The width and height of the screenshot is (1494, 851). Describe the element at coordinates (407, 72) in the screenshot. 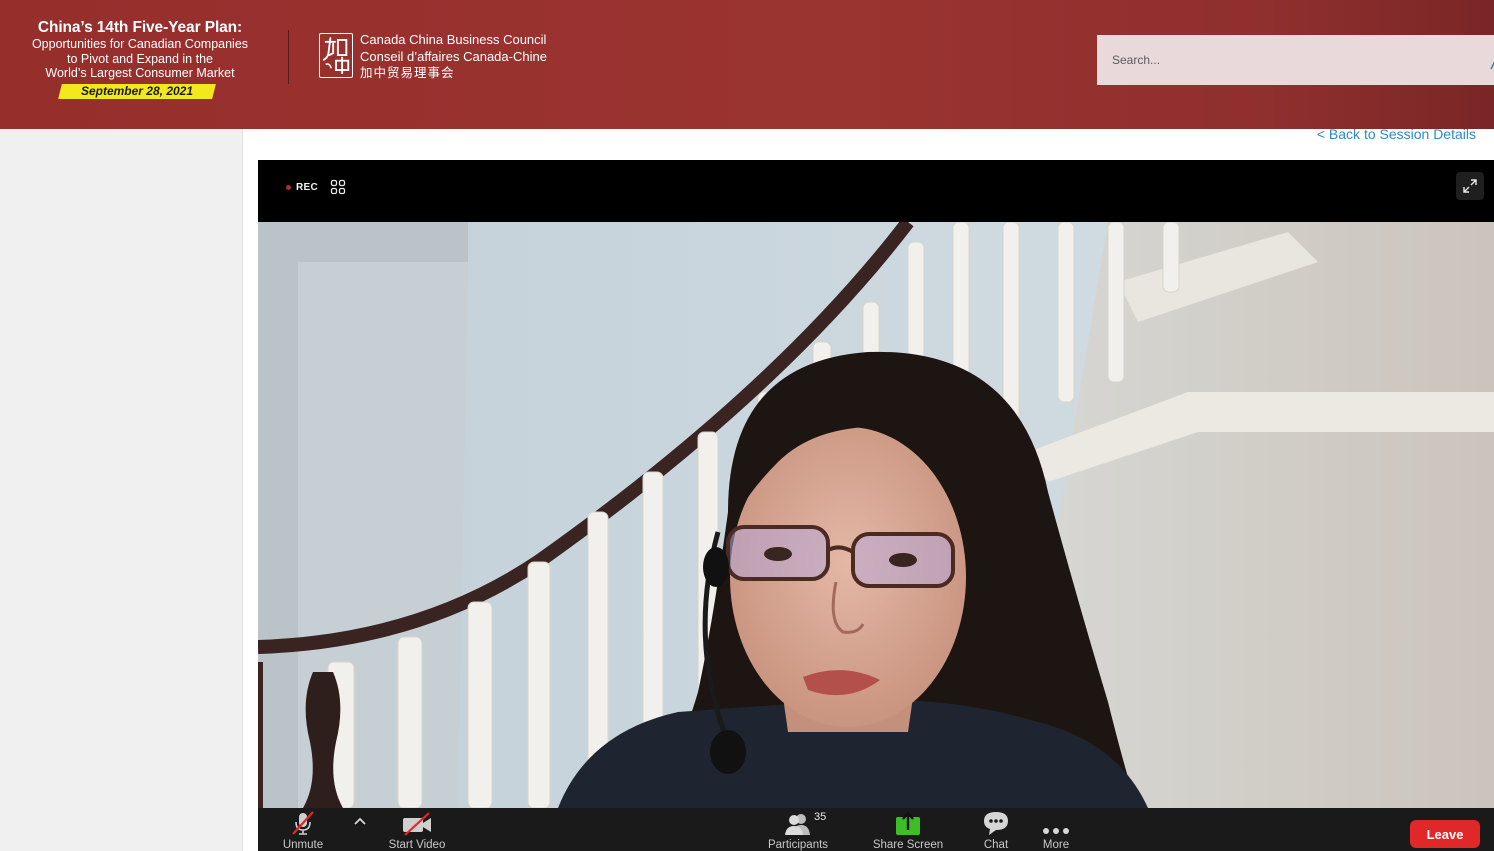

I see `org-name-cn: 加中贸易理事会` at that location.